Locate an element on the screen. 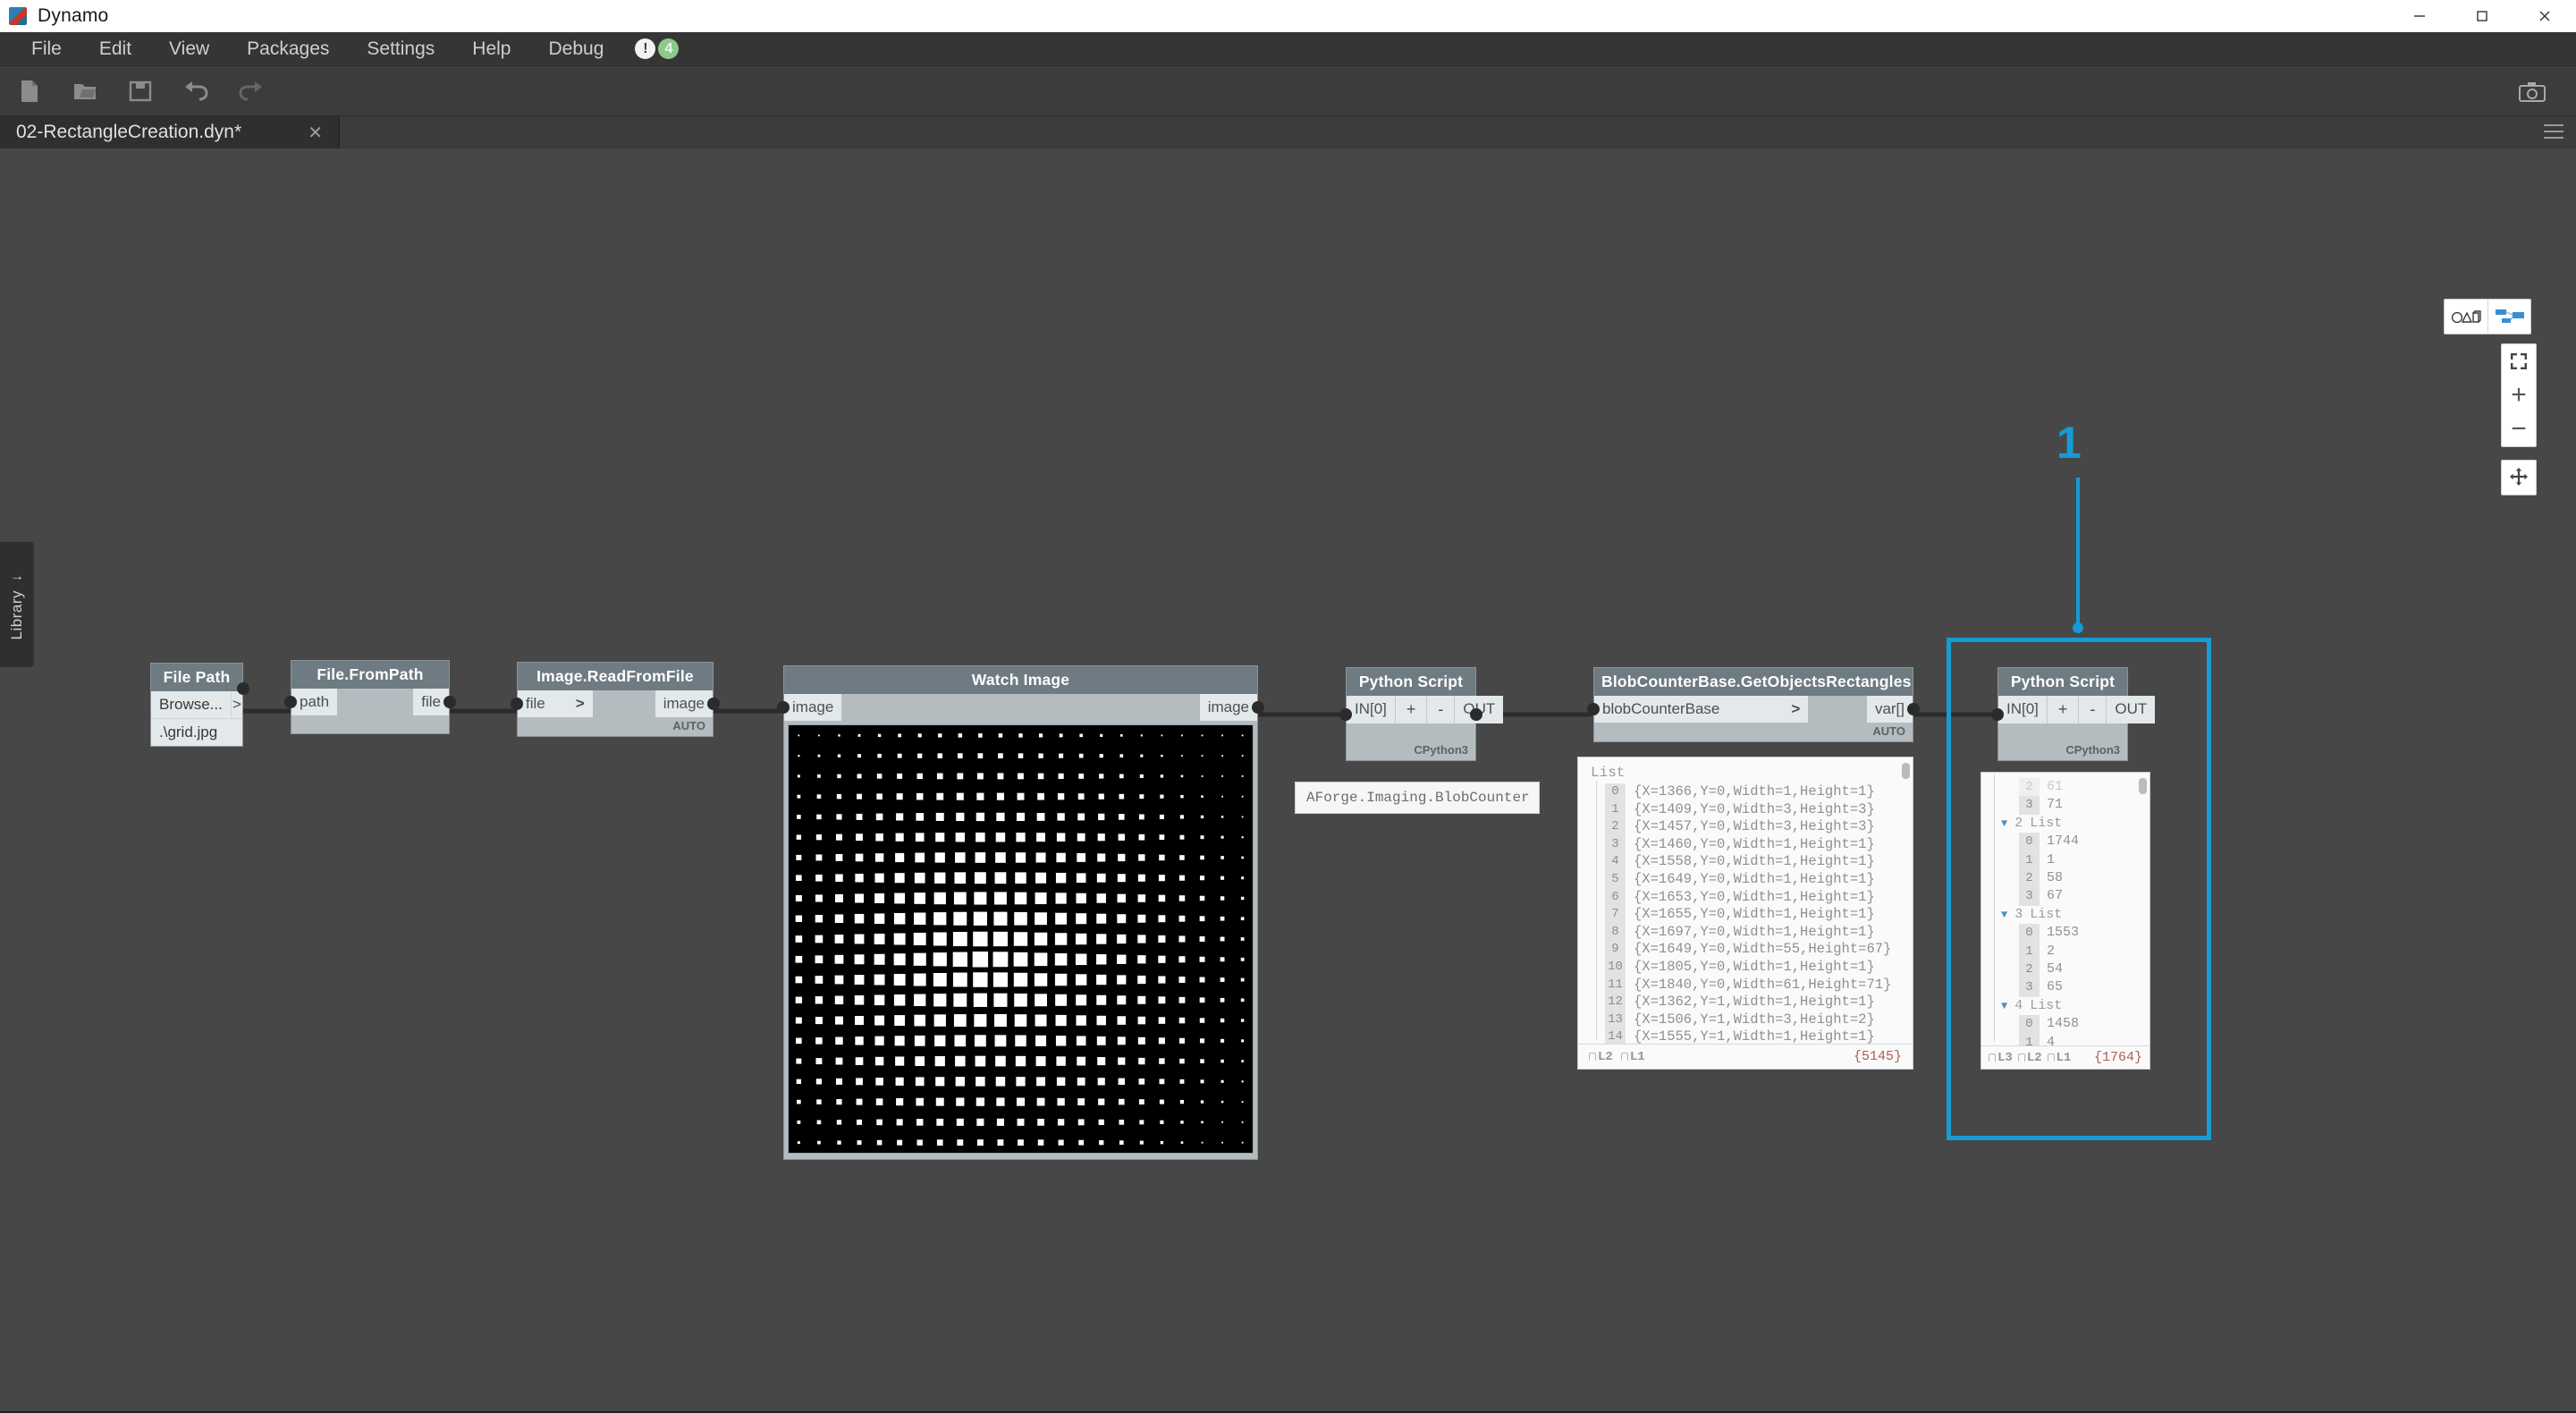 The height and width of the screenshot is (1413, 2576). preview-root-label: List is located at coordinates (1608, 773).